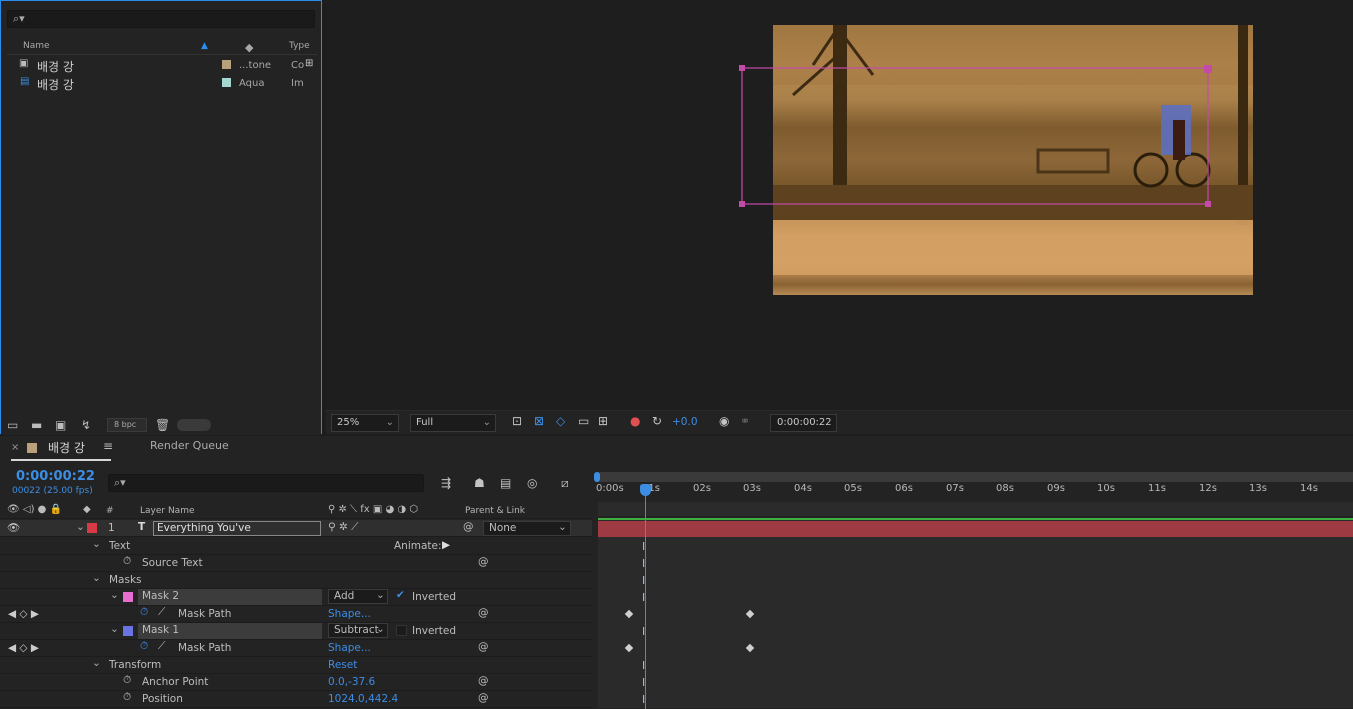 The height and width of the screenshot is (709, 1353). I want to click on reset-exposure-icon: ↻, so click(657, 421).